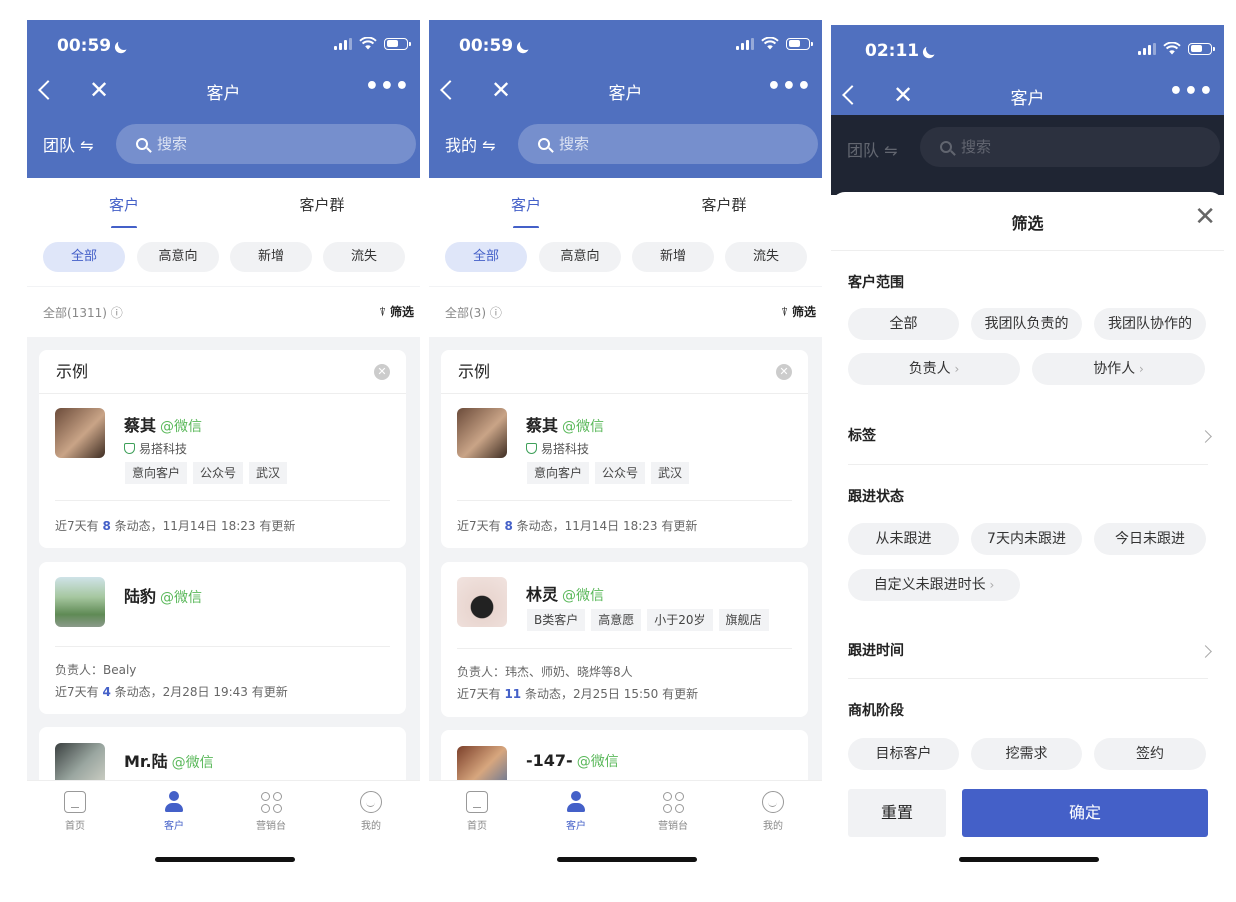  What do you see at coordinates (876, 650) in the screenshot?
I see `section-follow-time: 跟进时间` at bounding box center [876, 650].